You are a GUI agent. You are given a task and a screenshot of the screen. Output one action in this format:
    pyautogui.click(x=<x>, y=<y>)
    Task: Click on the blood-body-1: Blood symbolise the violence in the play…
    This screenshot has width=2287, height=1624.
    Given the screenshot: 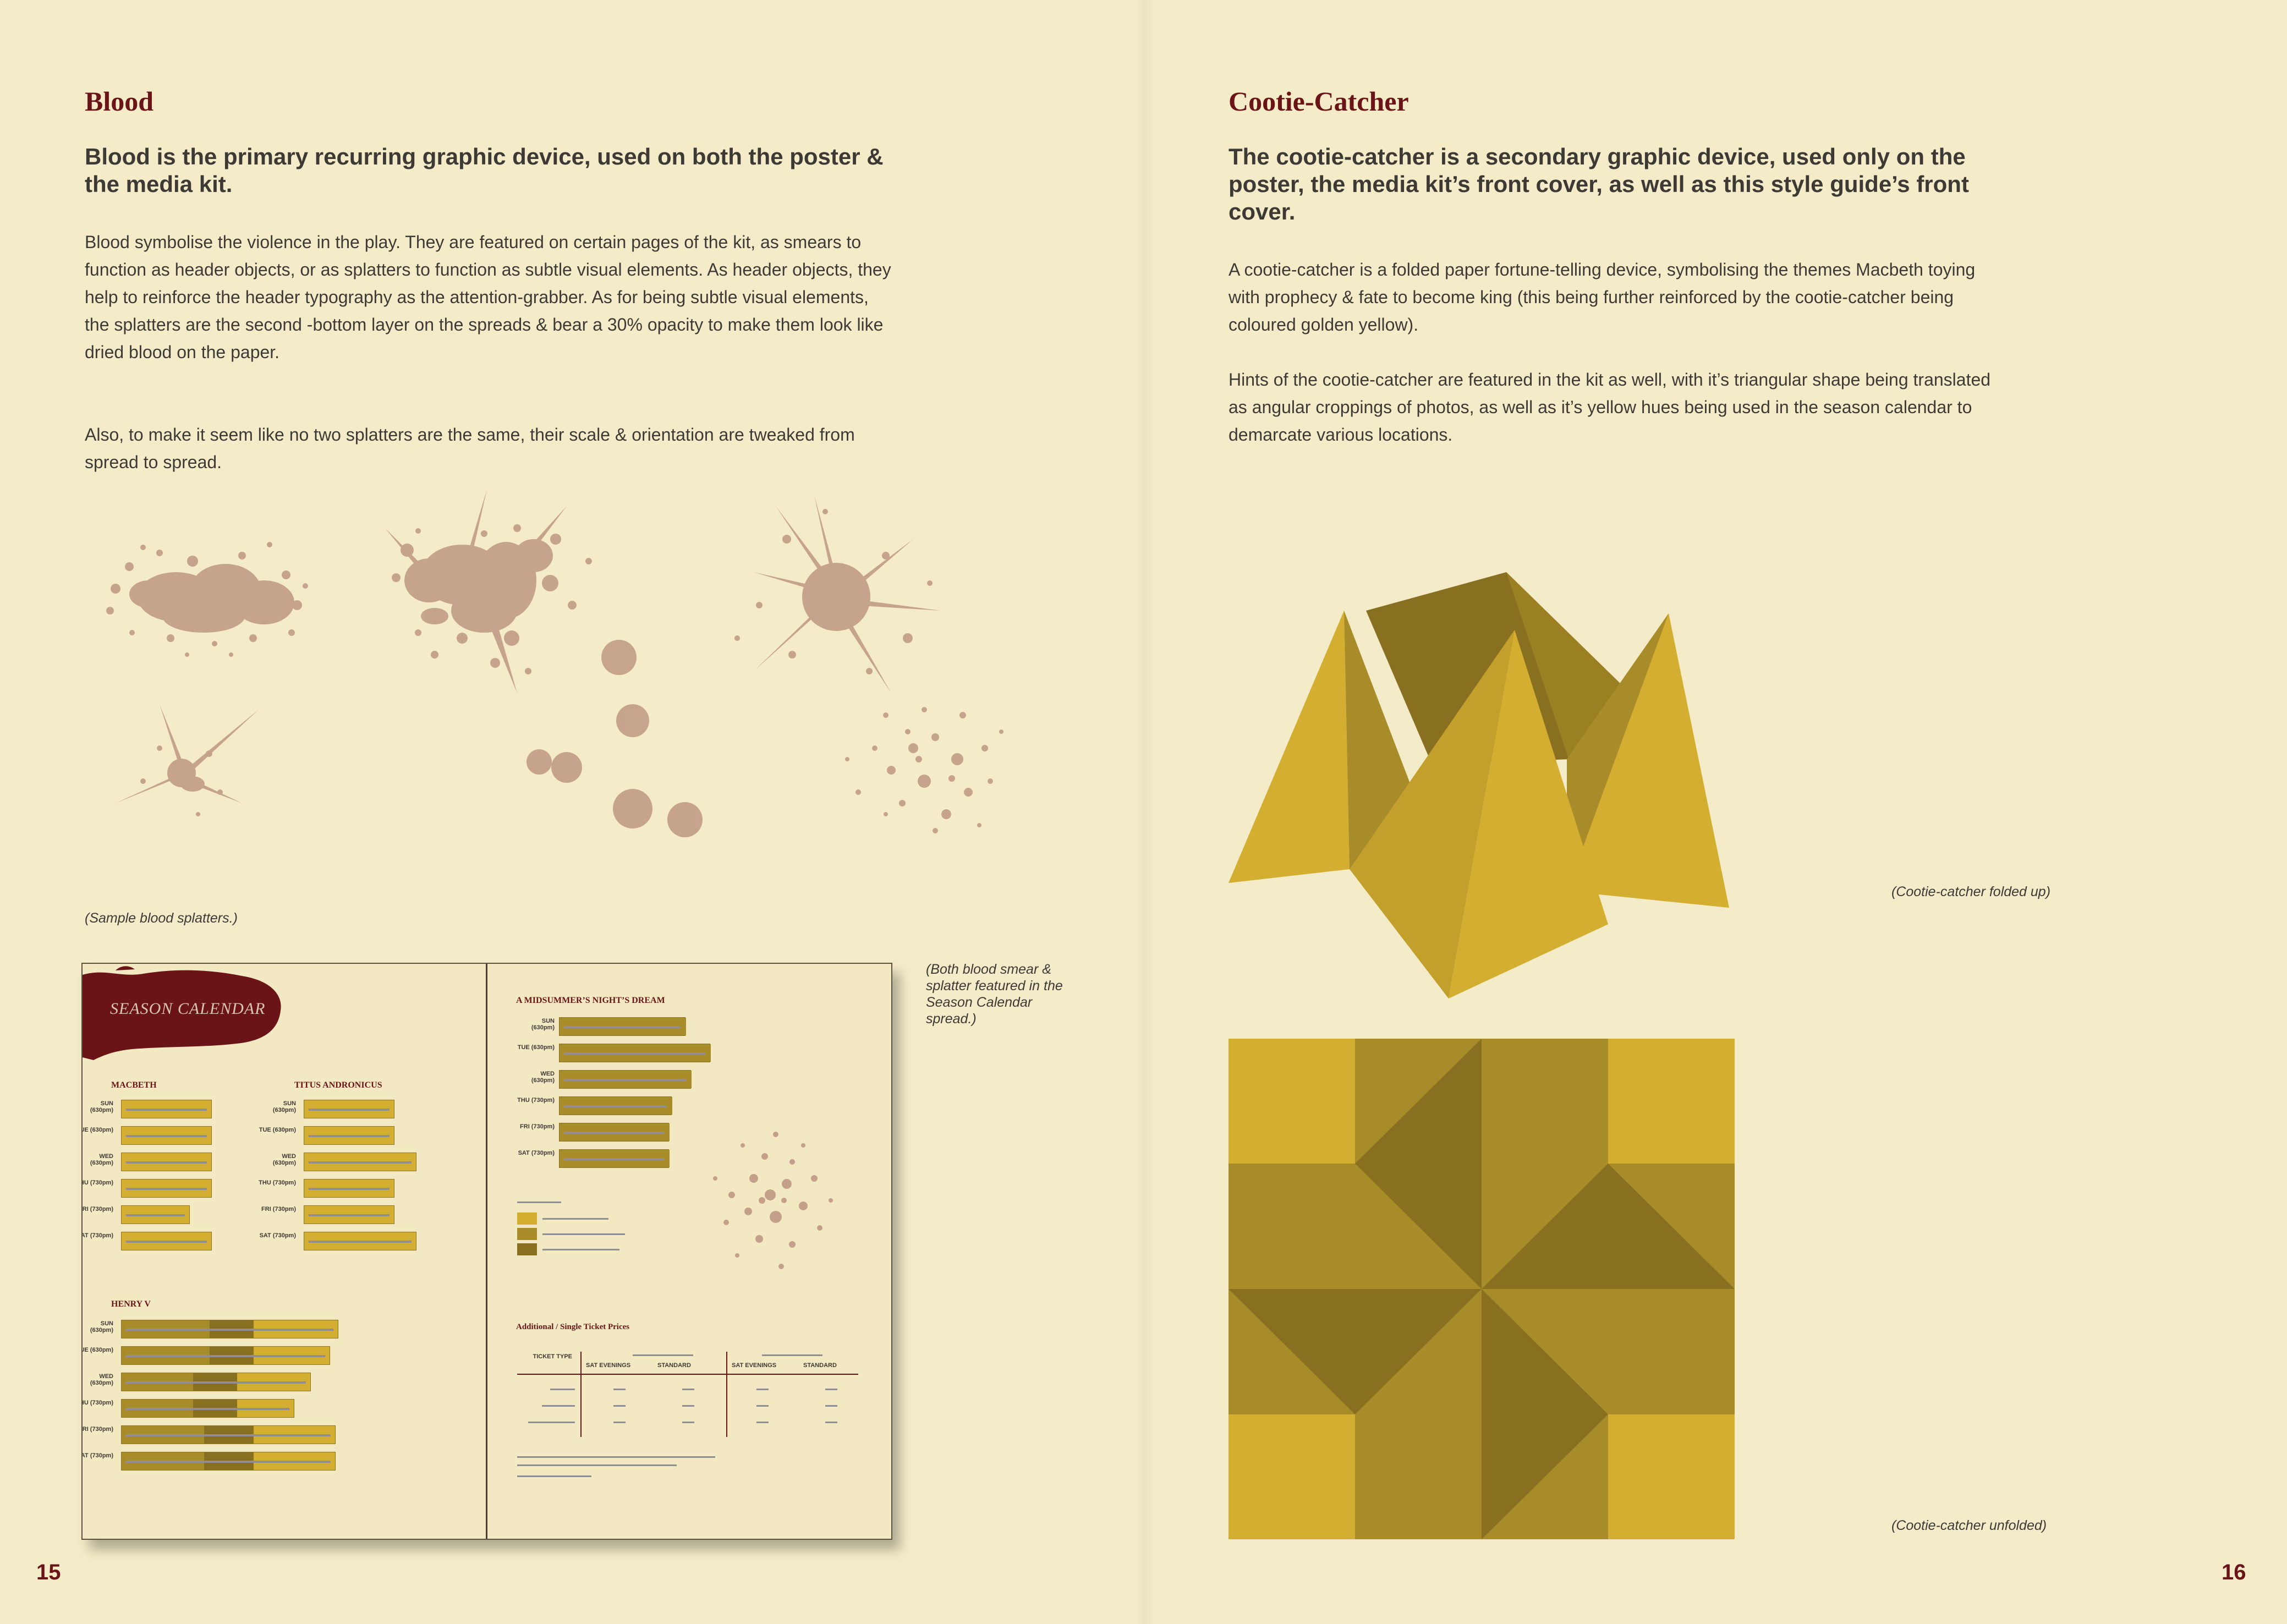 What is the action you would take?
    pyautogui.click(x=488, y=297)
    